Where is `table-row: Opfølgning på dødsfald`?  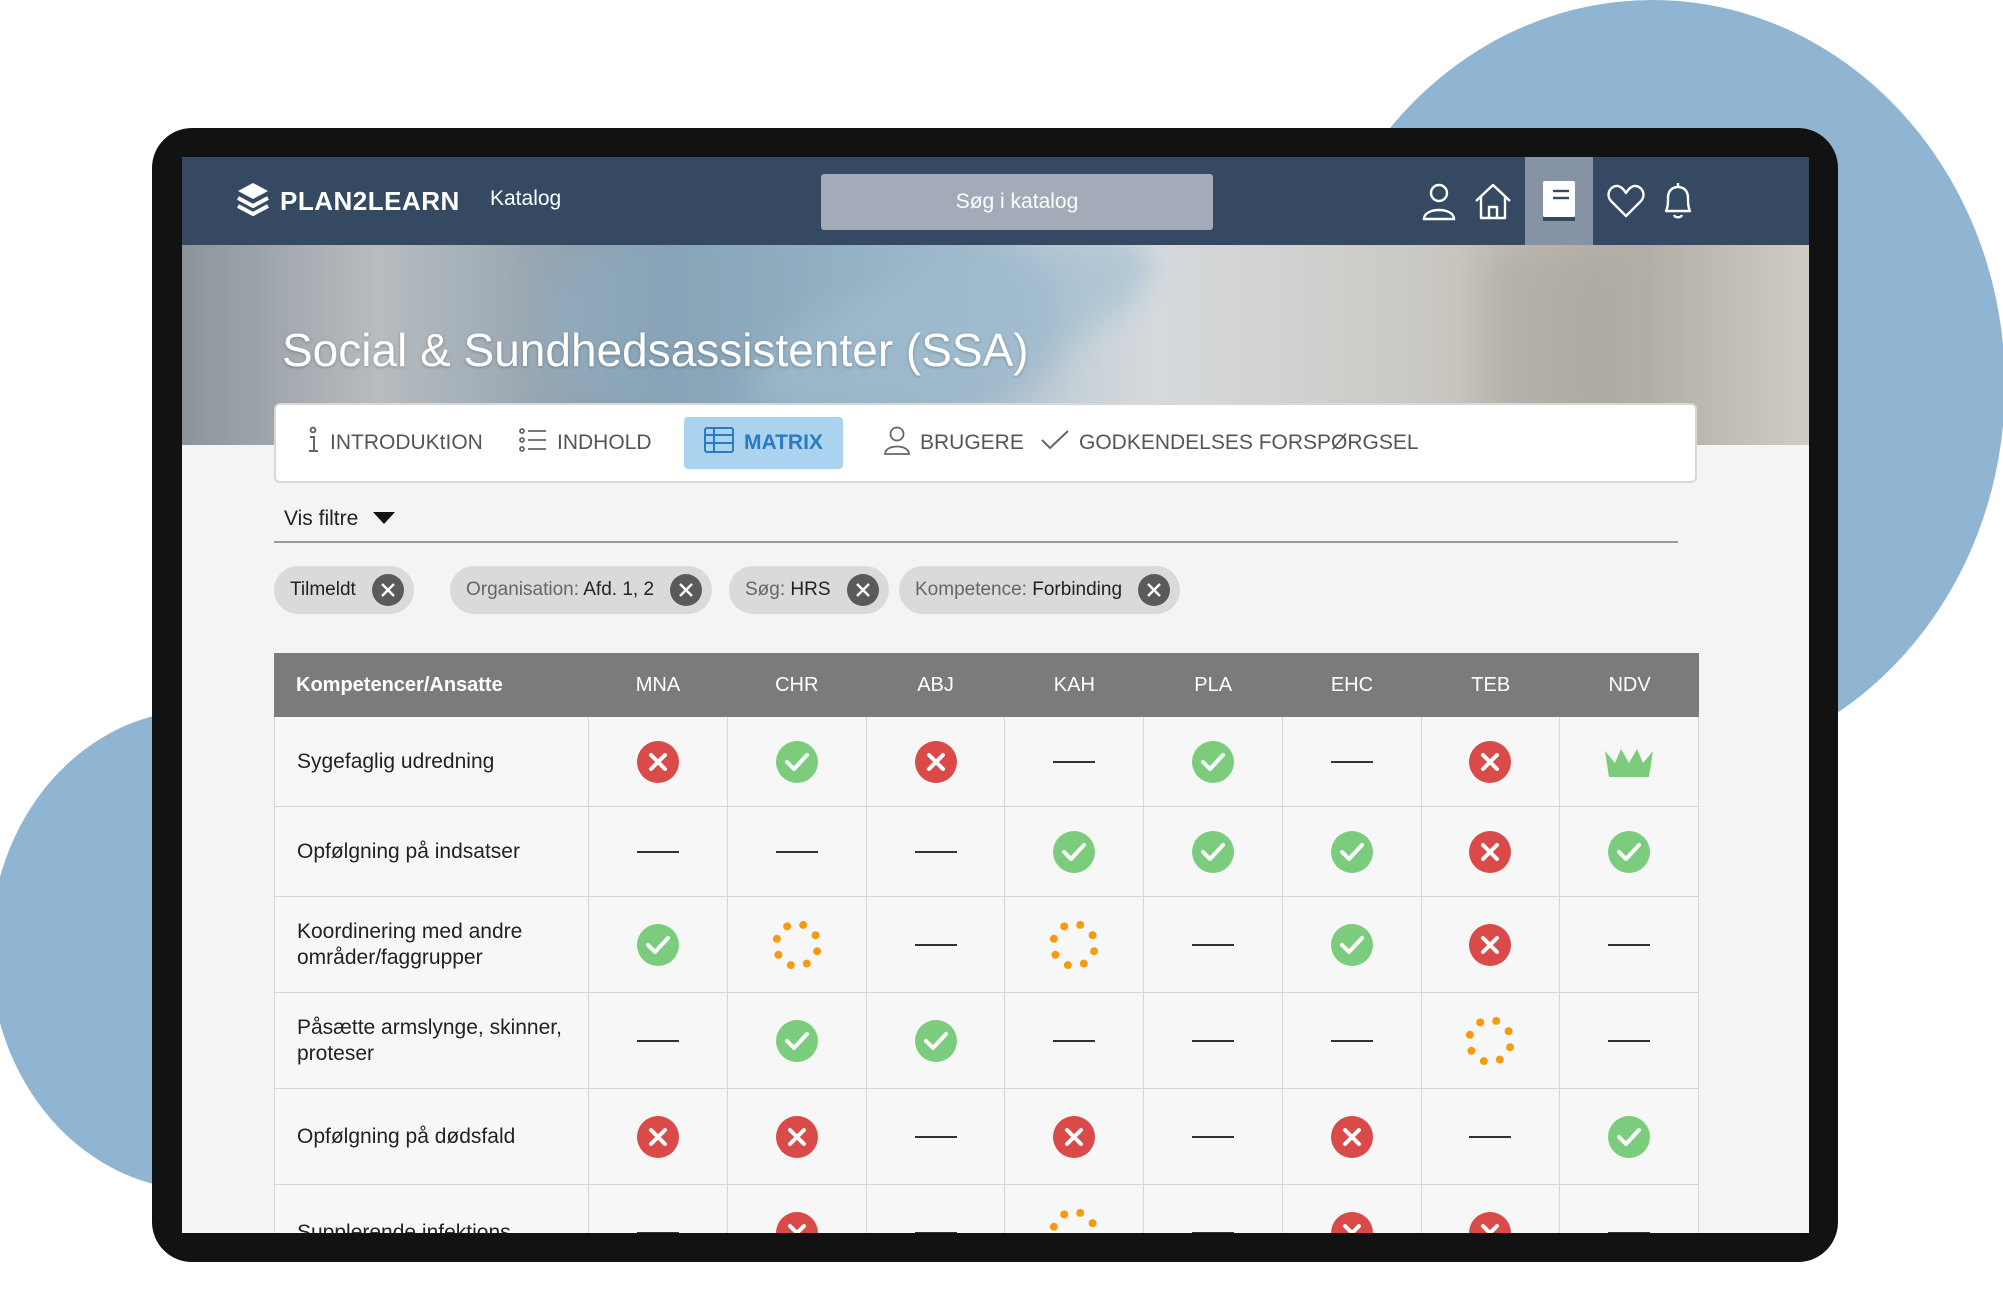
table-row: Opfølgning på dødsfald is located at coordinates (986, 1137).